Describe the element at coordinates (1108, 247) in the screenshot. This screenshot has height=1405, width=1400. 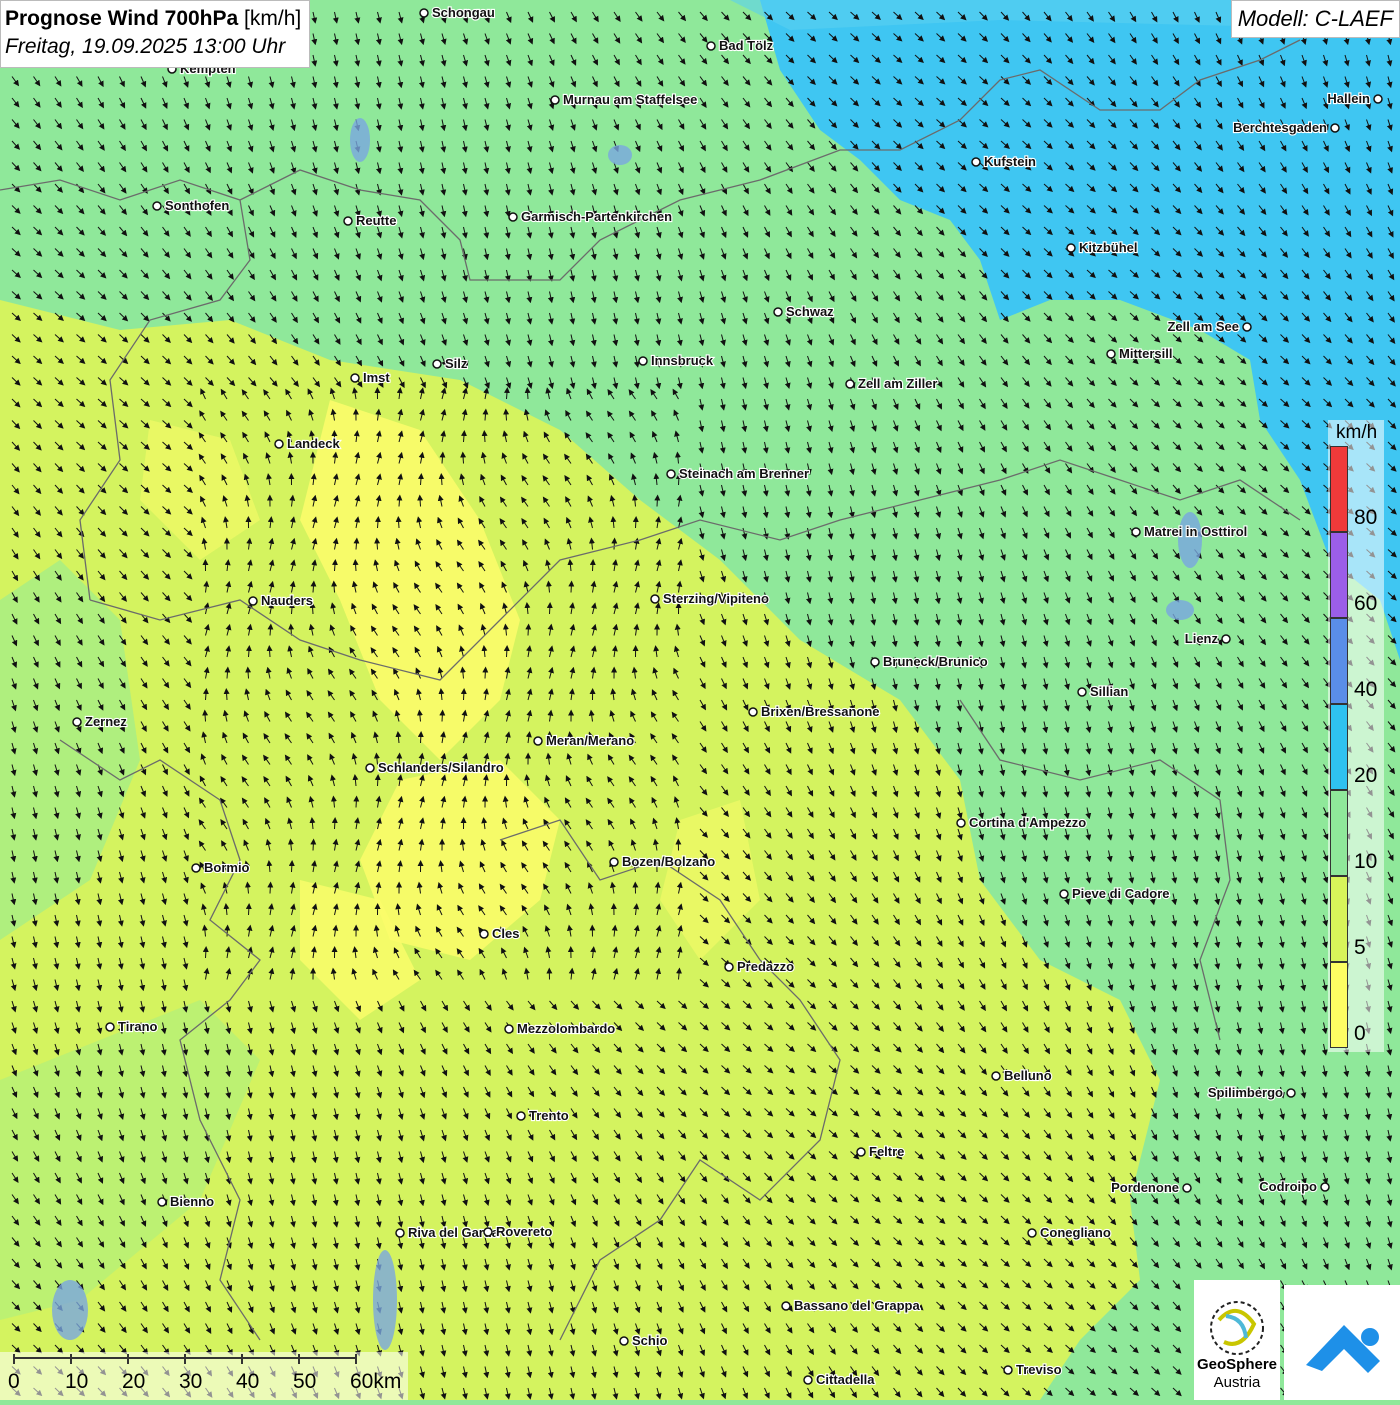
I see `city-label: Kitzbühel` at that location.